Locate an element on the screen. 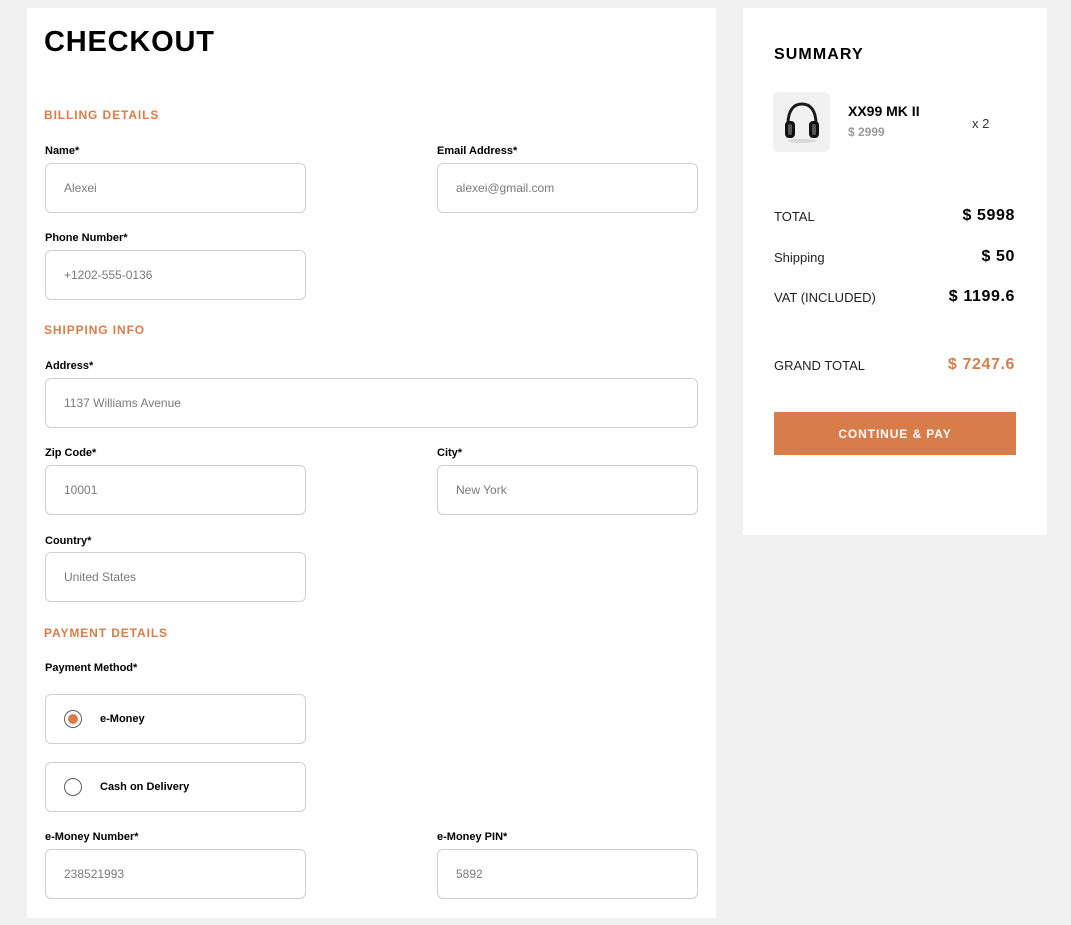 This screenshot has width=1071, height=925. item-price: $ 2999 is located at coordinates (866, 132).